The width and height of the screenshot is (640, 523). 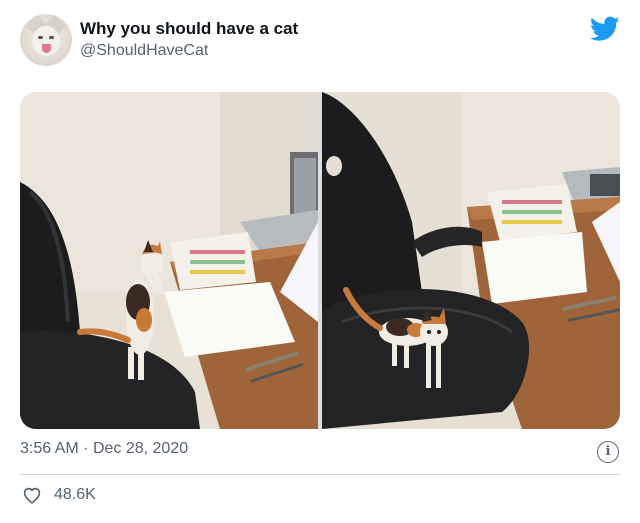 I want to click on like-button: 48.6K, so click(x=59, y=495).